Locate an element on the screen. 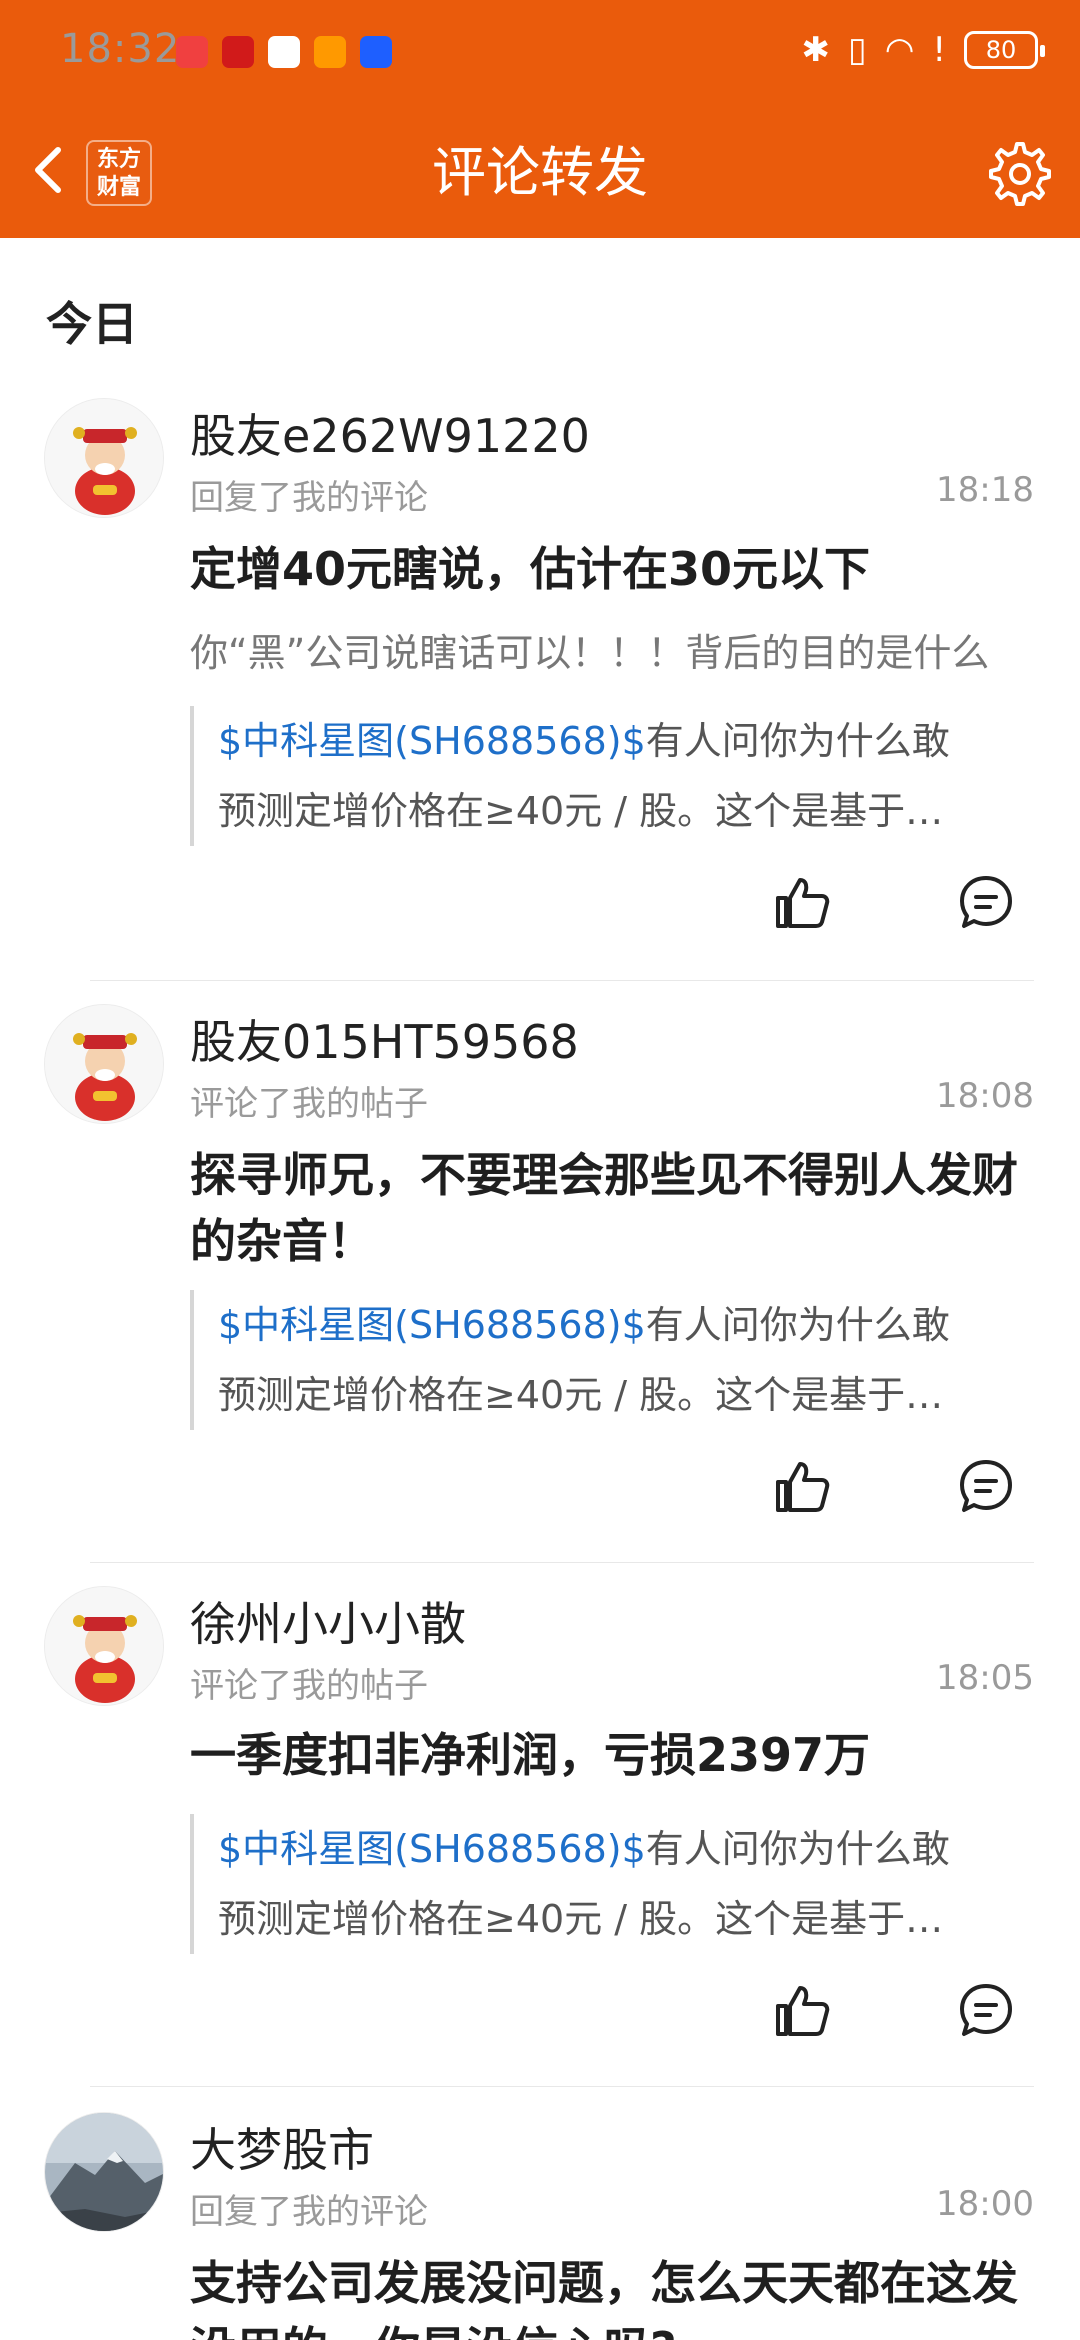 This screenshot has height=2340, width=1080. username: 股友e262W91220 is located at coordinates (390, 433).